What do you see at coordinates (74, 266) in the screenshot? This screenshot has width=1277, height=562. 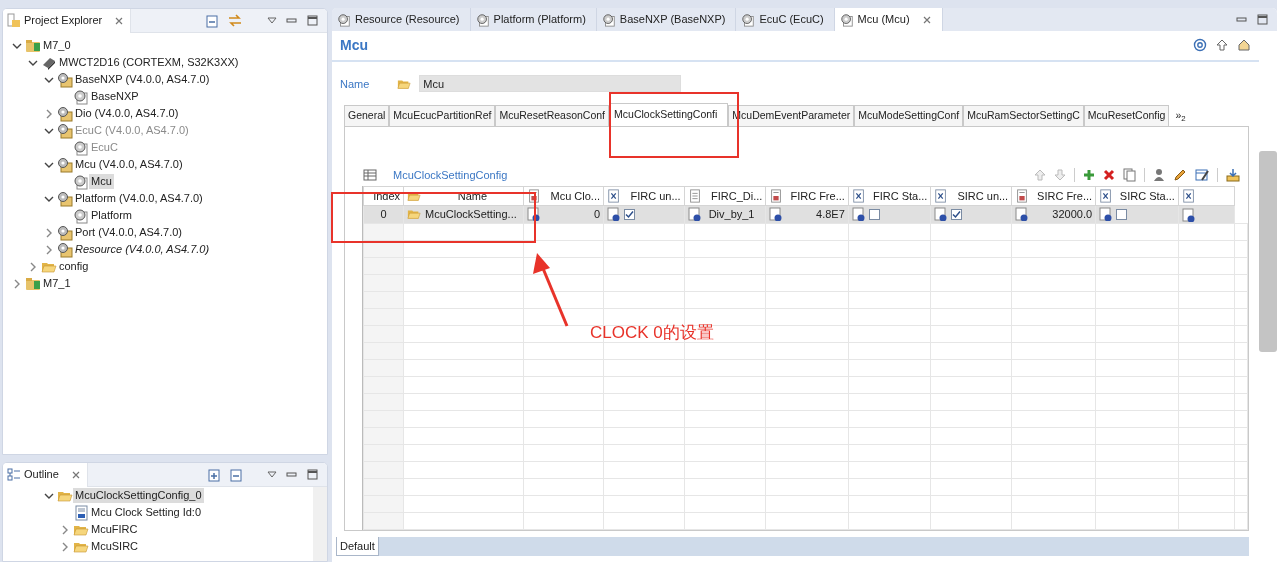 I see `tree-item: config` at bounding box center [74, 266].